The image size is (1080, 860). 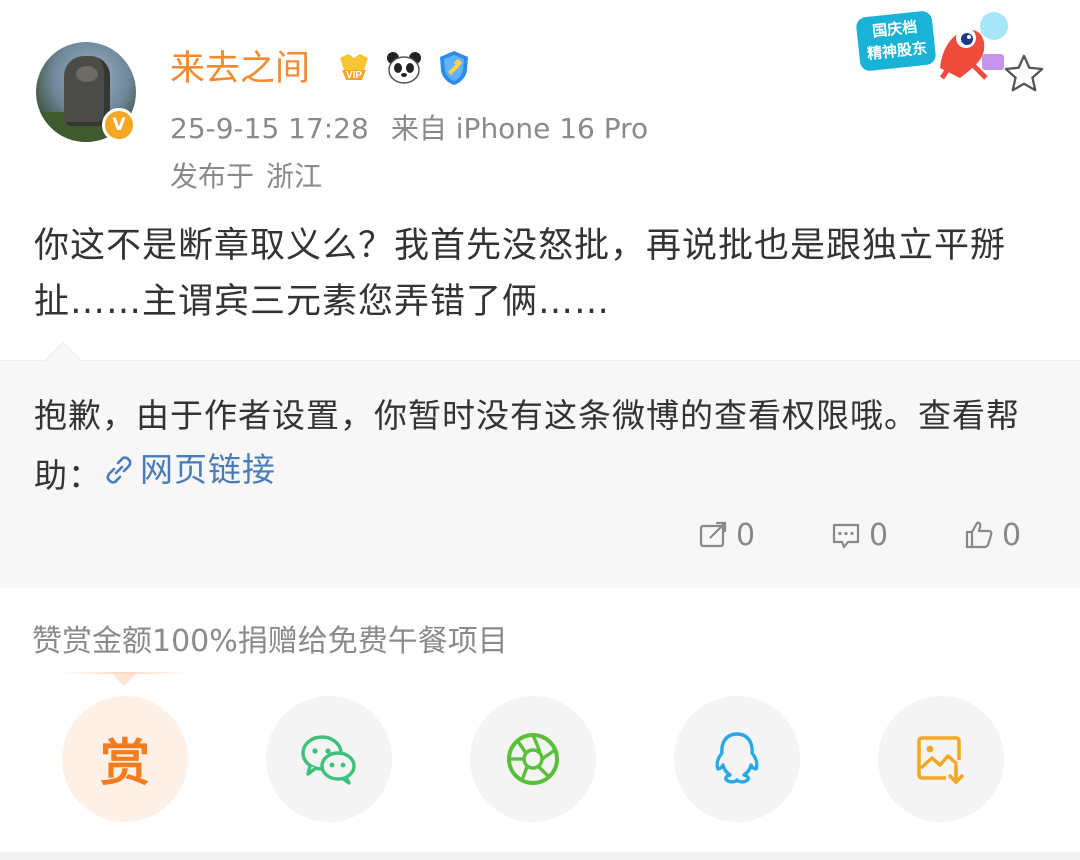 What do you see at coordinates (454, 68) in the screenshot?
I see `shield-badge-icon` at bounding box center [454, 68].